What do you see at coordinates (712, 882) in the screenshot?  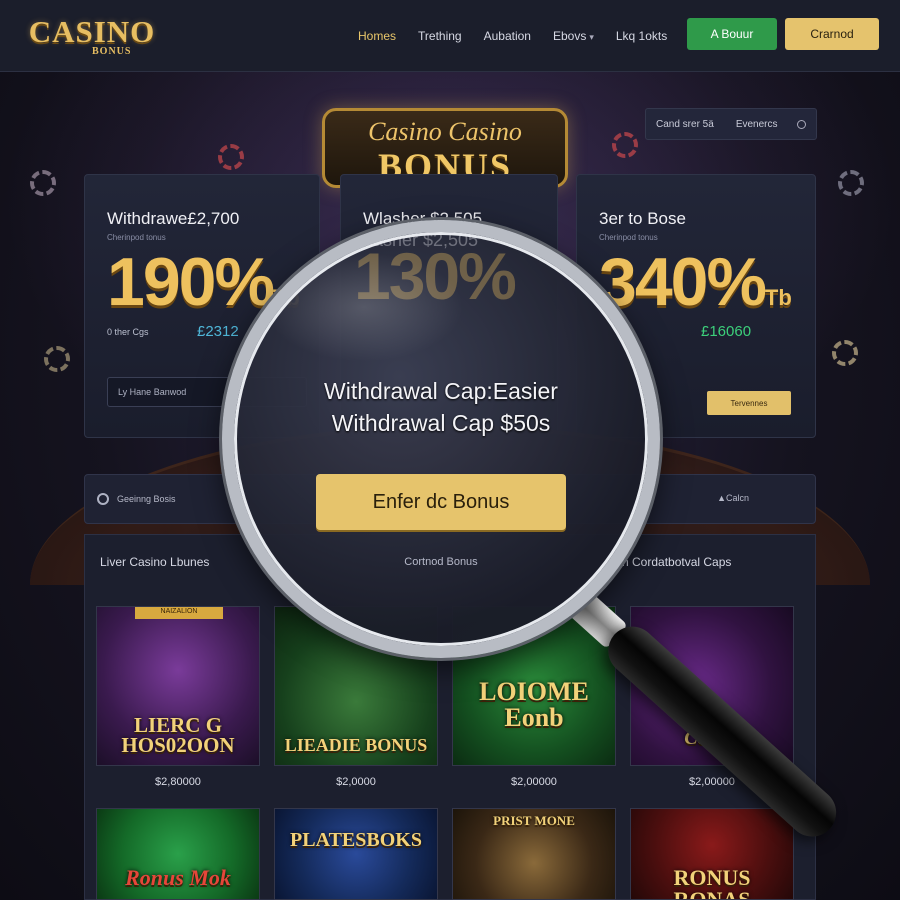 I see `game-title: RONUS RONAS` at bounding box center [712, 882].